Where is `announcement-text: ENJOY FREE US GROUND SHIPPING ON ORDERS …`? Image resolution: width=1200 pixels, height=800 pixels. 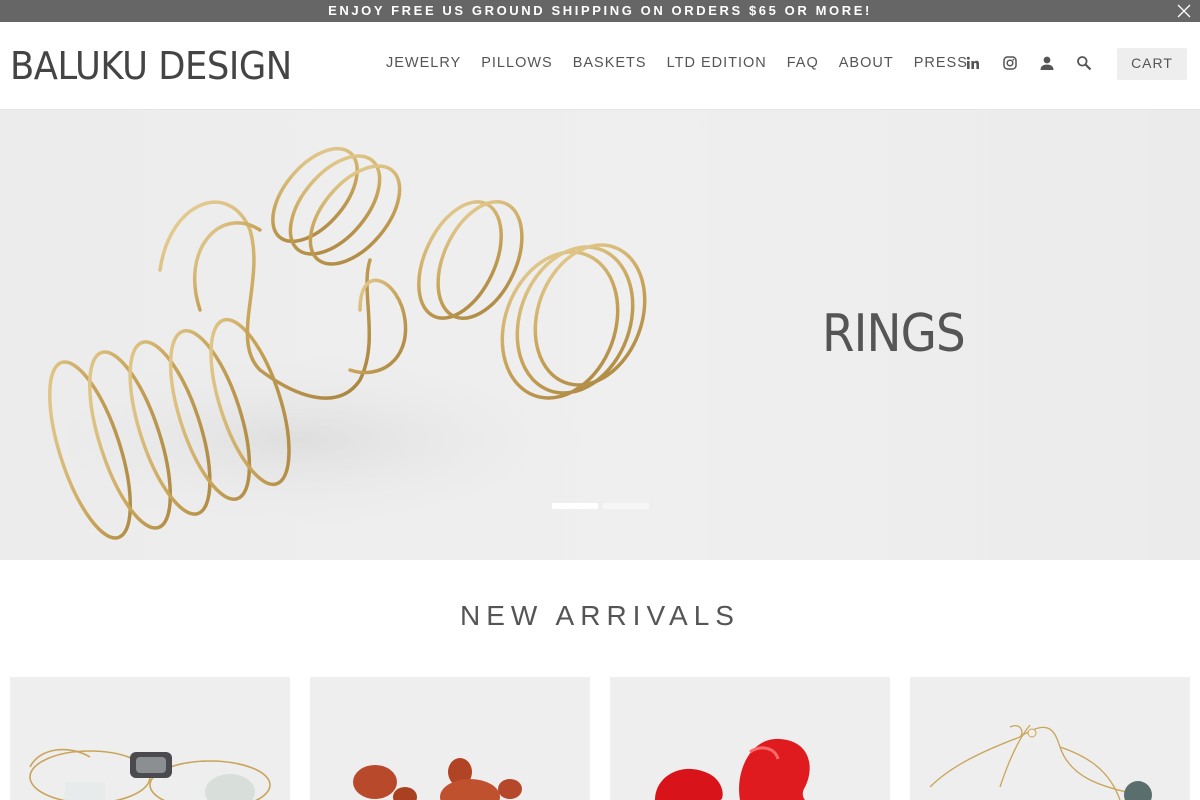
announcement-text: ENJOY FREE US GROUND SHIPPING ON ORDERS … is located at coordinates (600, 10).